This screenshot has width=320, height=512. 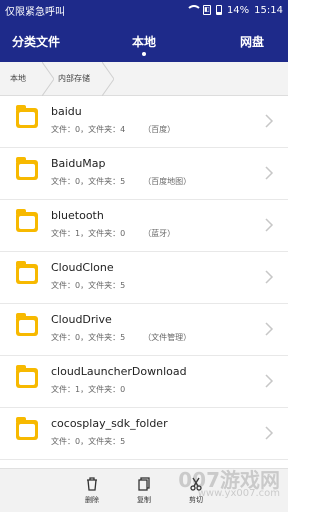 I want to click on top-tab-bar: 分类文件 本地 网盘, so click(x=144, y=41).